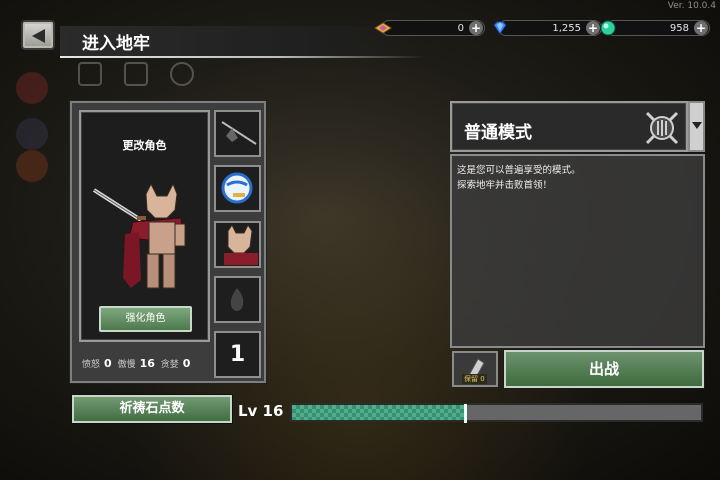 This screenshot has height=480, width=720. What do you see at coordinates (569, 126) in the screenshot?
I see `mode-selector: 普通模式` at bounding box center [569, 126].